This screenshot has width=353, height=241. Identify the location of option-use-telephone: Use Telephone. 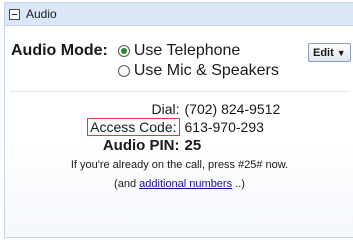
(198, 51).